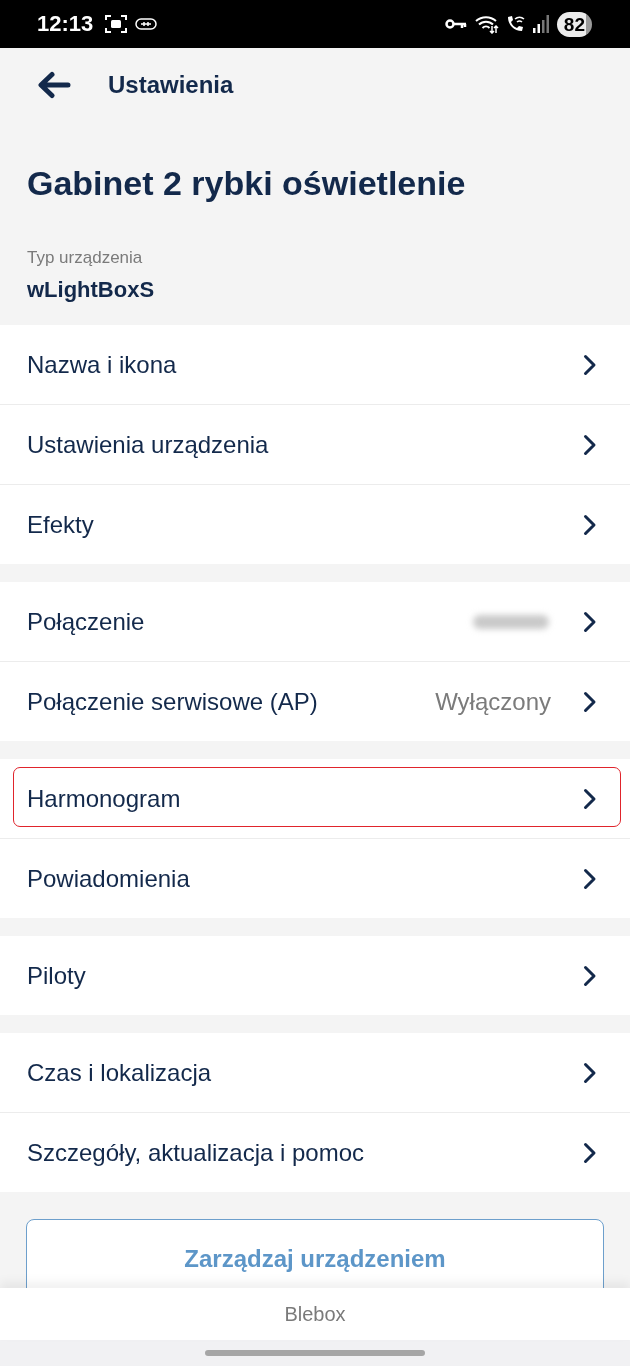 The image size is (630, 1366). What do you see at coordinates (315, 1073) in the screenshot?
I see `settings-row: Czas i lokalizacja` at bounding box center [315, 1073].